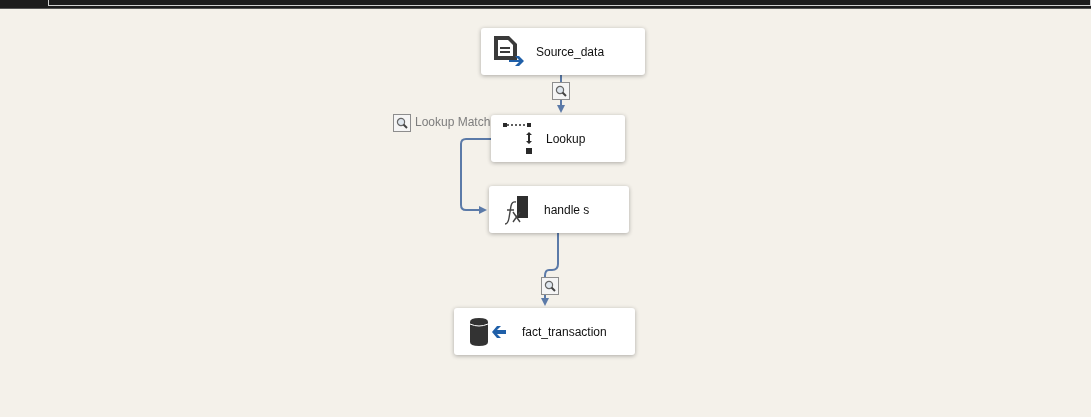  What do you see at coordinates (566, 138) in the screenshot?
I see `node-label: Lookup` at bounding box center [566, 138].